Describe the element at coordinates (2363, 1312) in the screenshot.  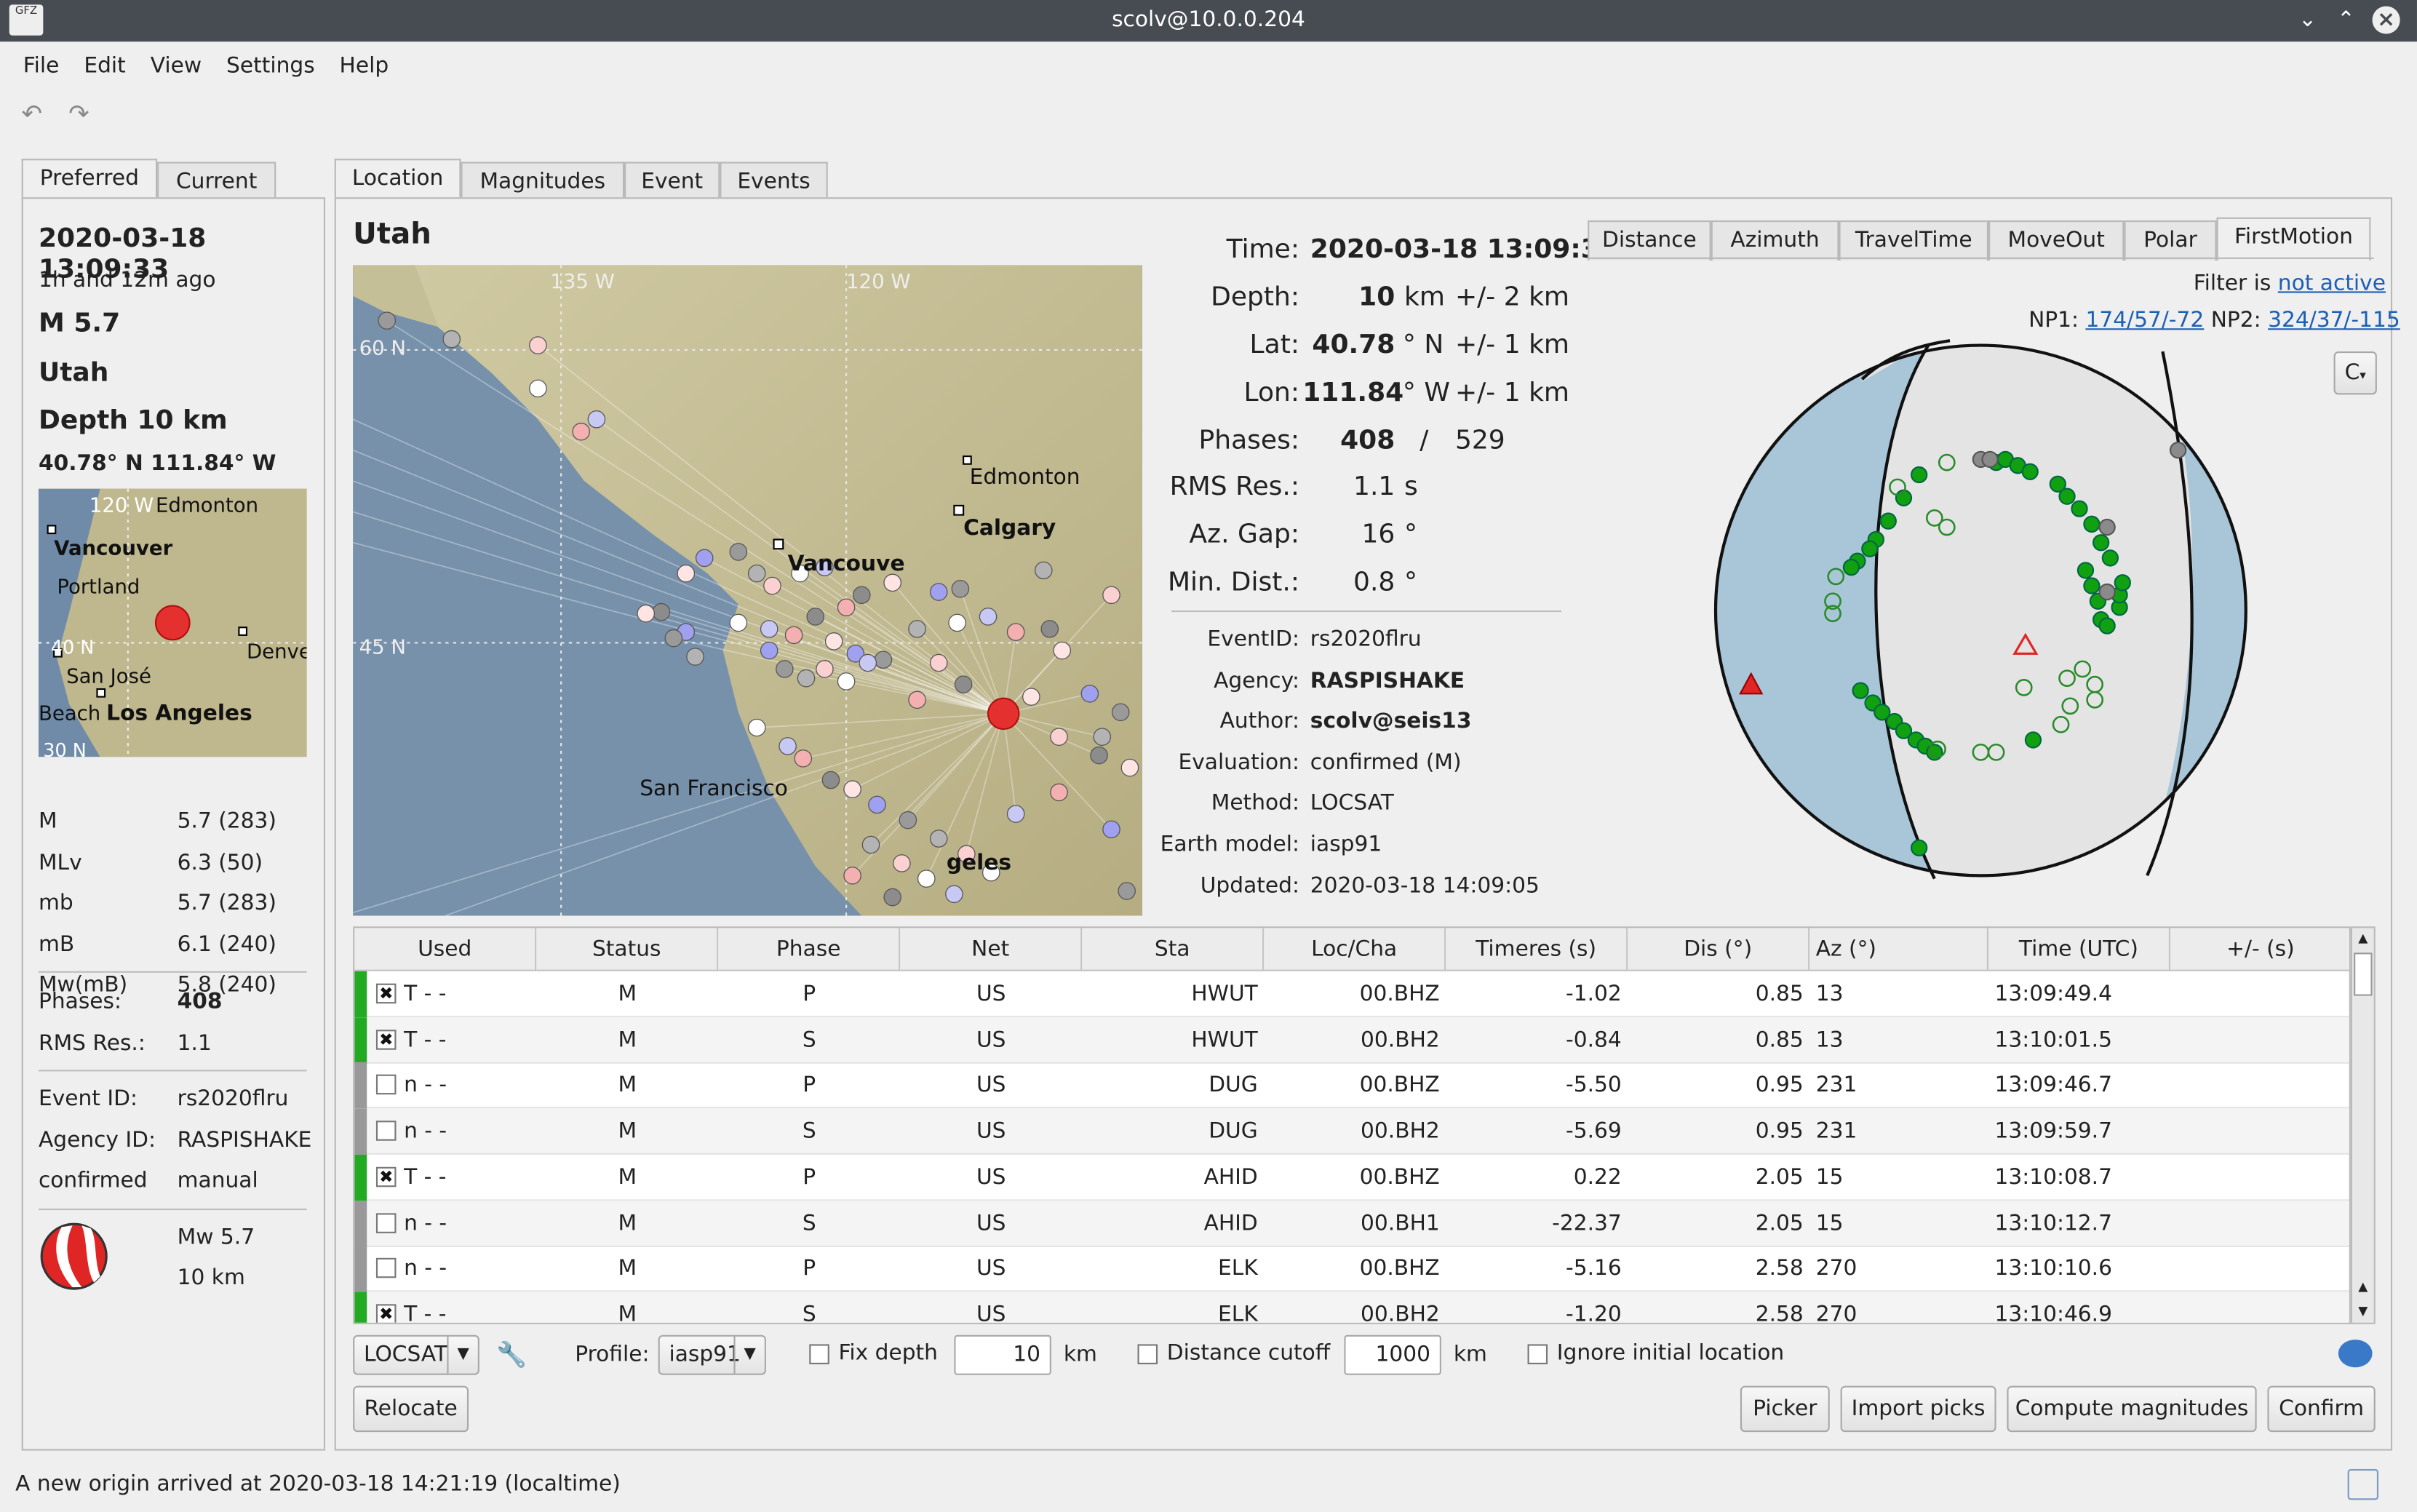
I see `scroll-down-icon: ▼` at that location.